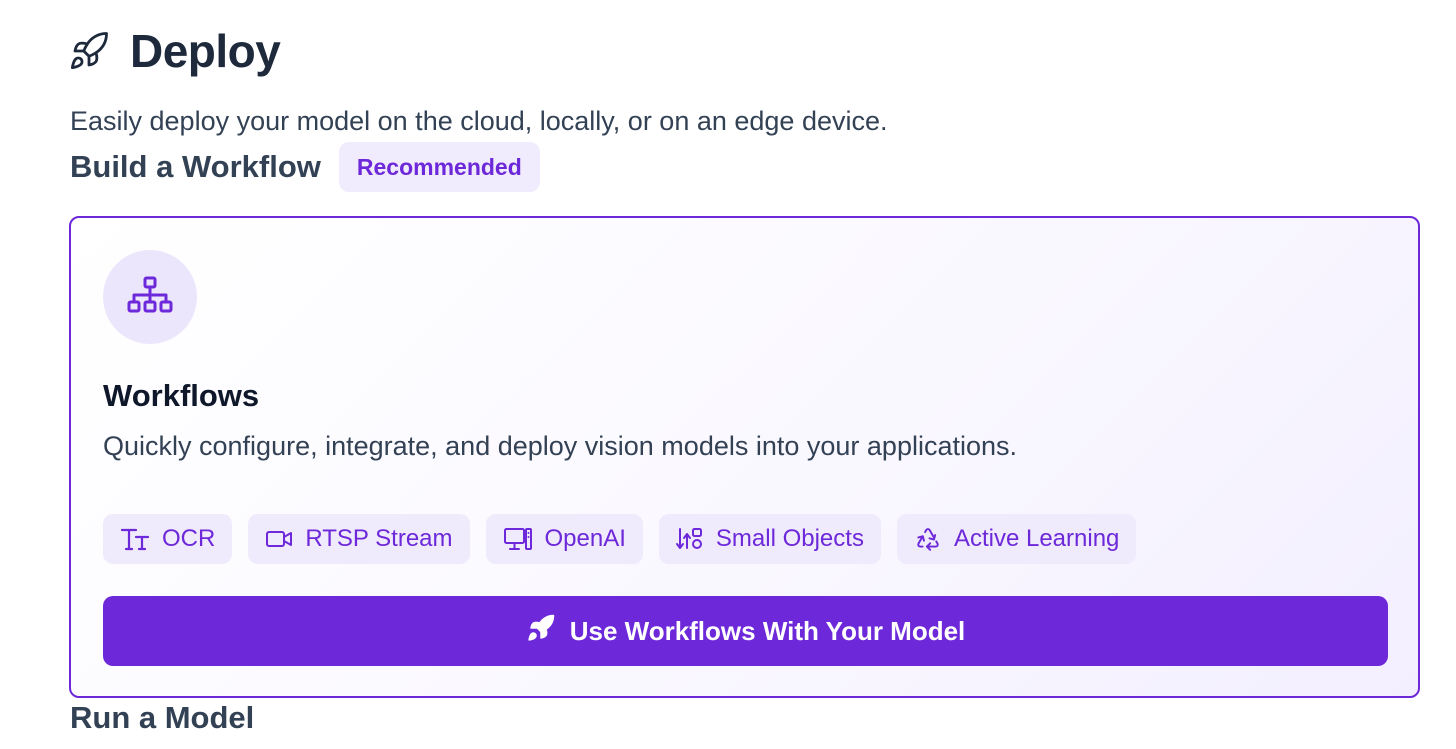 Image resolution: width=1456 pixels, height=749 pixels. I want to click on card-title: Workflows, so click(181, 395).